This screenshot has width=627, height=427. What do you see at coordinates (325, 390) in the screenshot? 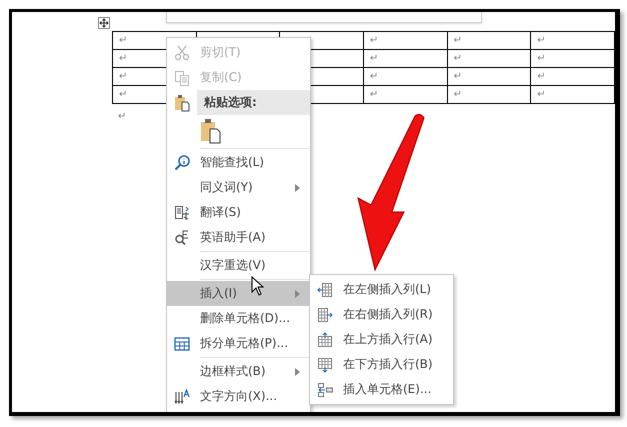
I see `insert-cells-icon` at bounding box center [325, 390].